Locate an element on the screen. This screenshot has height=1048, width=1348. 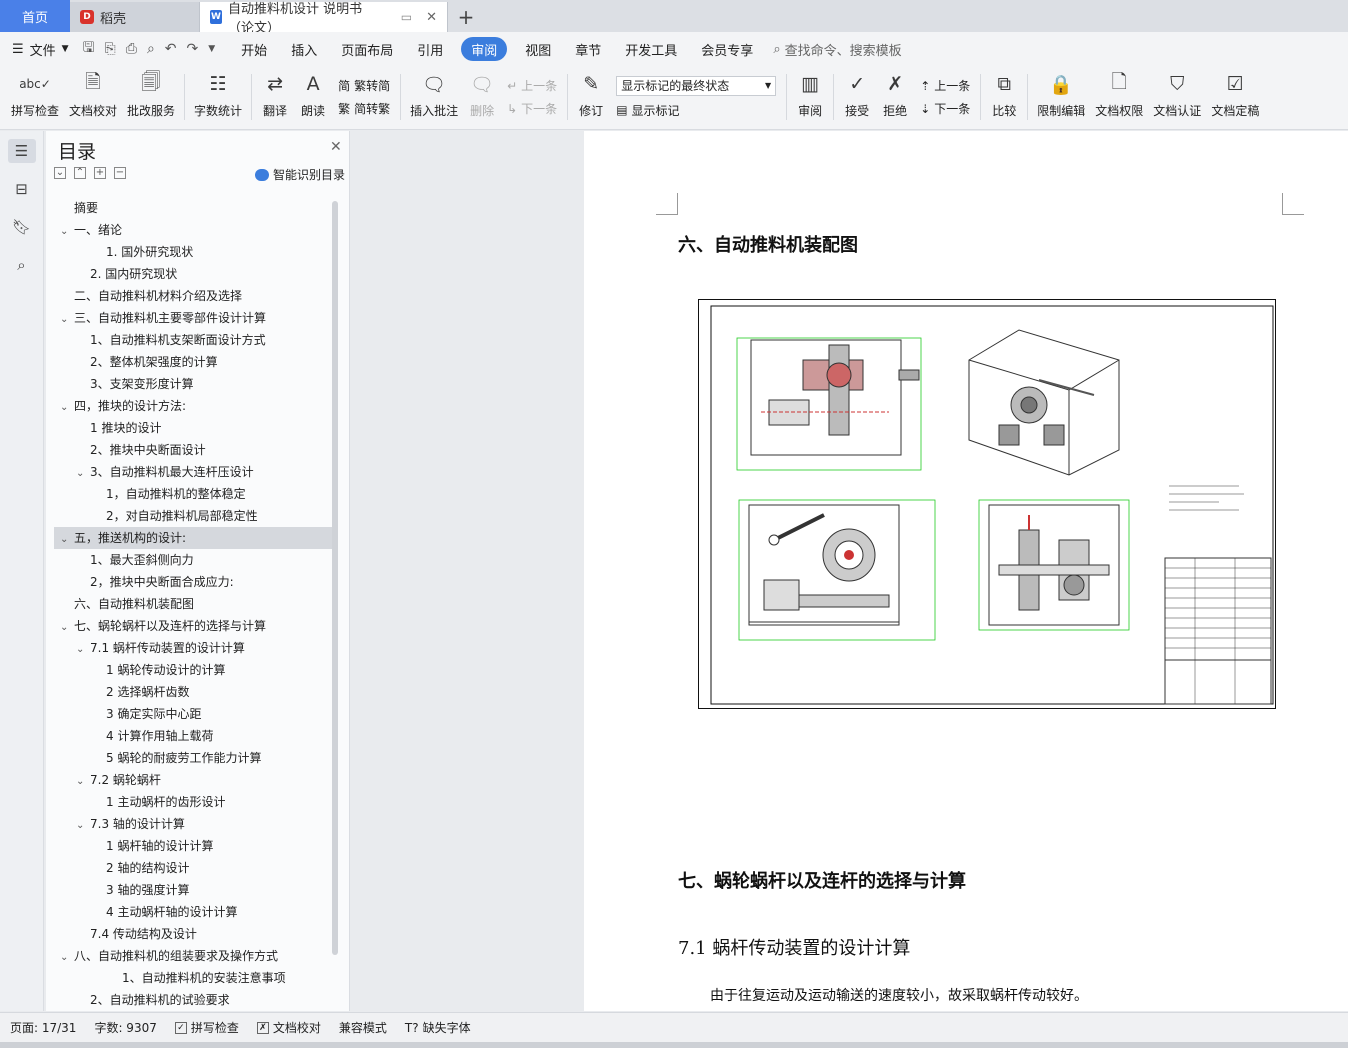
batch-service-button: 🗐 批改服务 is located at coordinates (151, 97).